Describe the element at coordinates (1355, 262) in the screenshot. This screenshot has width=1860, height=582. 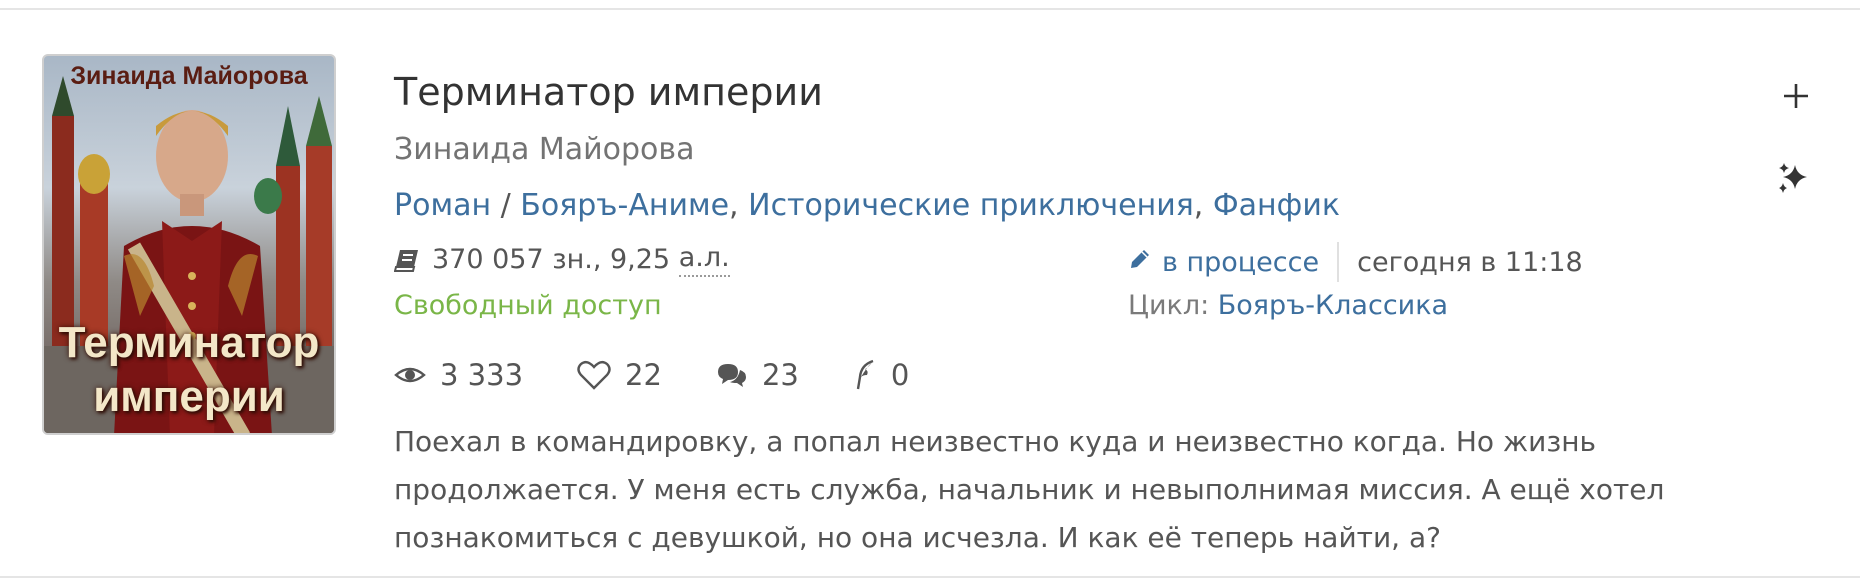
I see `book-status: в процессе сегодня в 11:18` at that location.